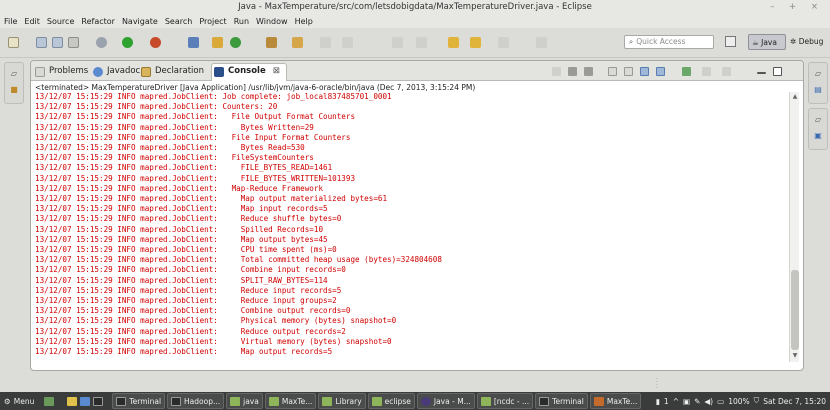  What do you see at coordinates (421, 42) in the screenshot?
I see `prev-annotation-icon` at bounding box center [421, 42].